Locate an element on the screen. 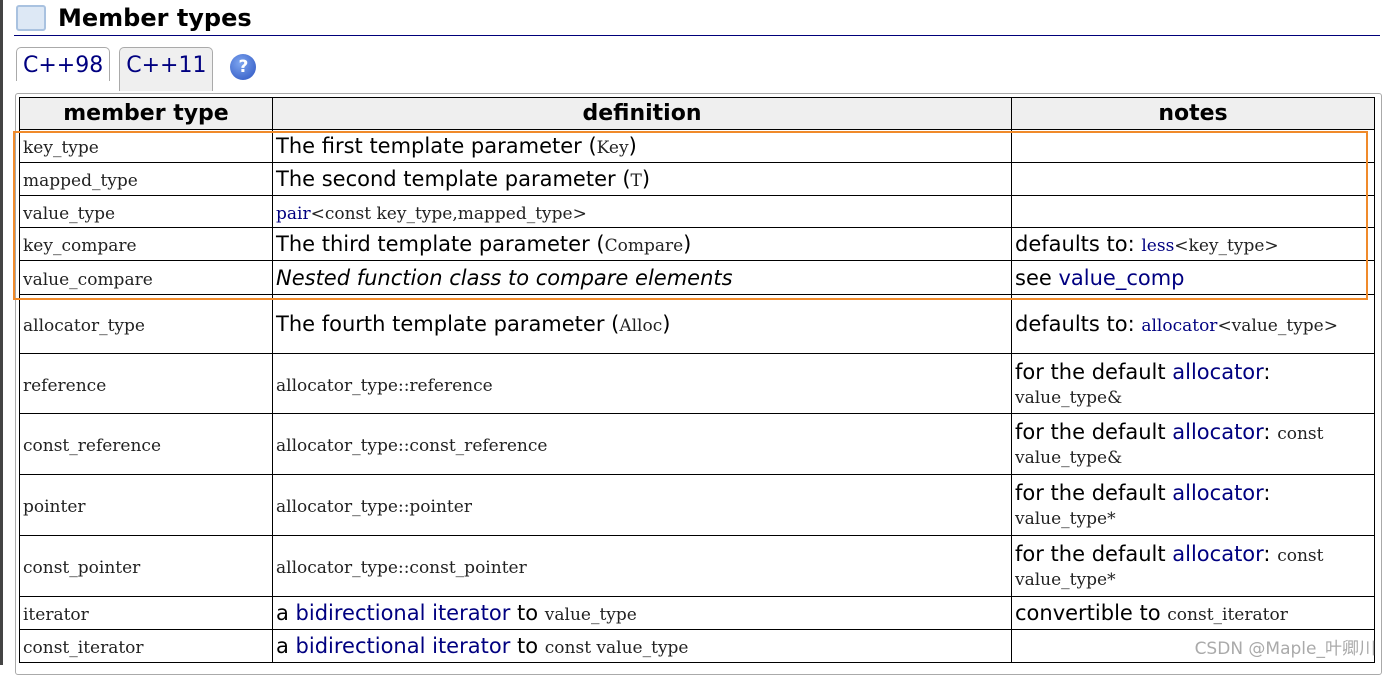 The image size is (1390, 675). cell-definition: The third template parameter (Compare) is located at coordinates (642, 244).